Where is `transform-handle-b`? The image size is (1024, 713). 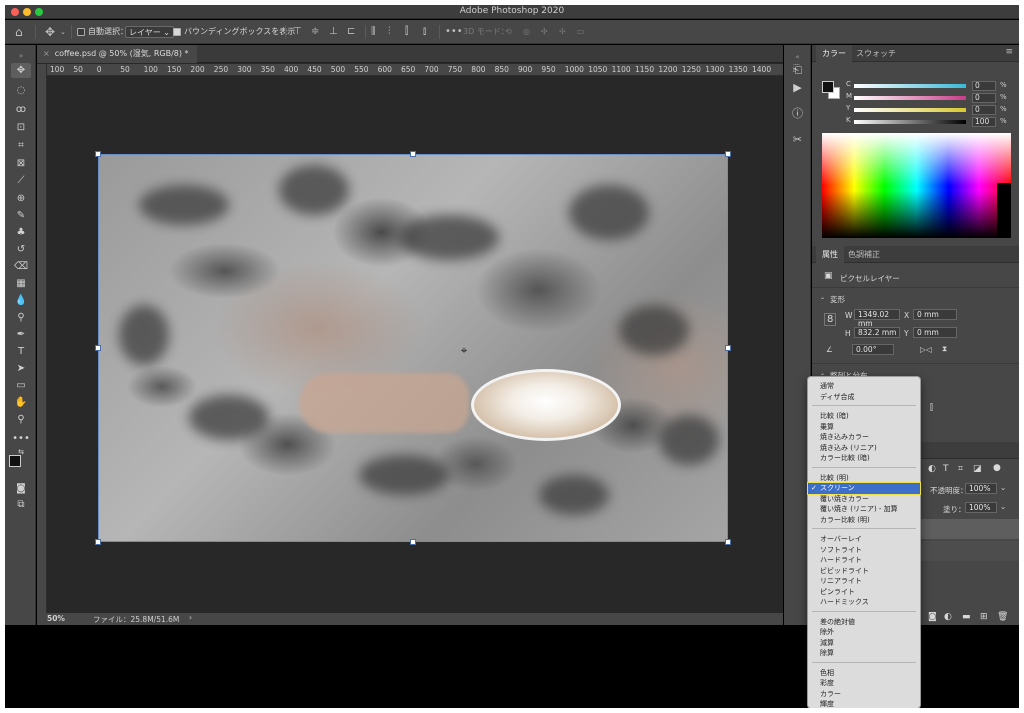 transform-handle-b is located at coordinates (413, 542).